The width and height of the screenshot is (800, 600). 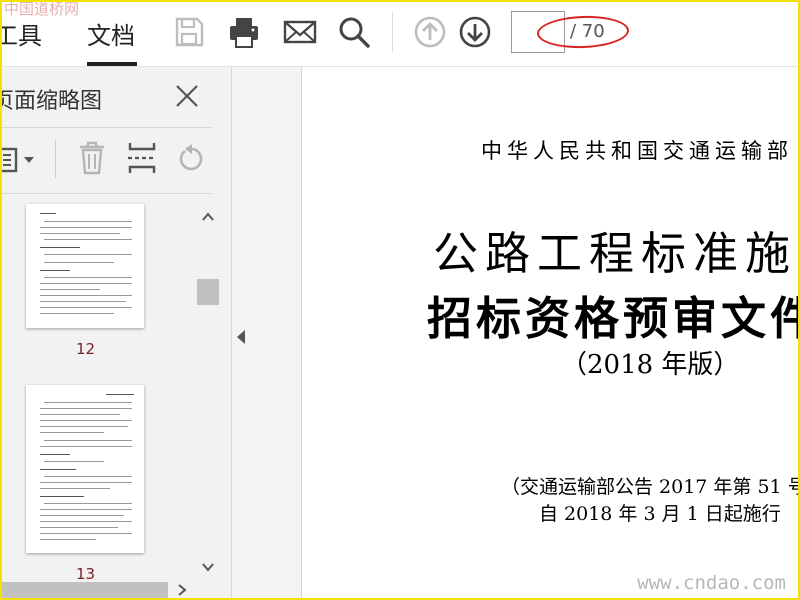 I want to click on scroll-down-button, so click(x=208, y=567).